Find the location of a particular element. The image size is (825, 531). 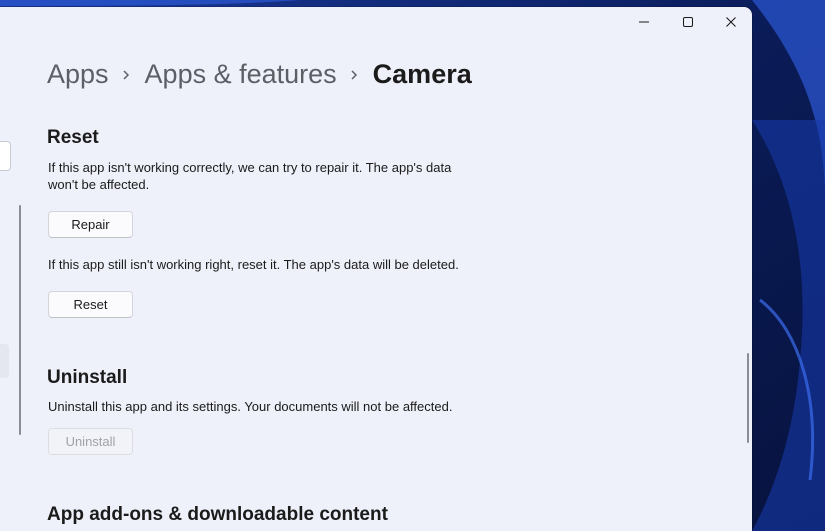

breadcrumb-apps-features: Apps & features is located at coordinates (241, 74).